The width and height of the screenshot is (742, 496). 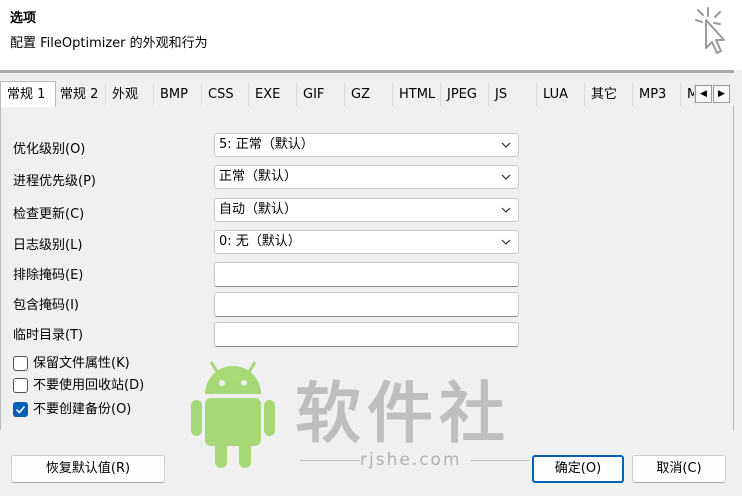 I want to click on tab-bmp: BMP, so click(x=178, y=94).